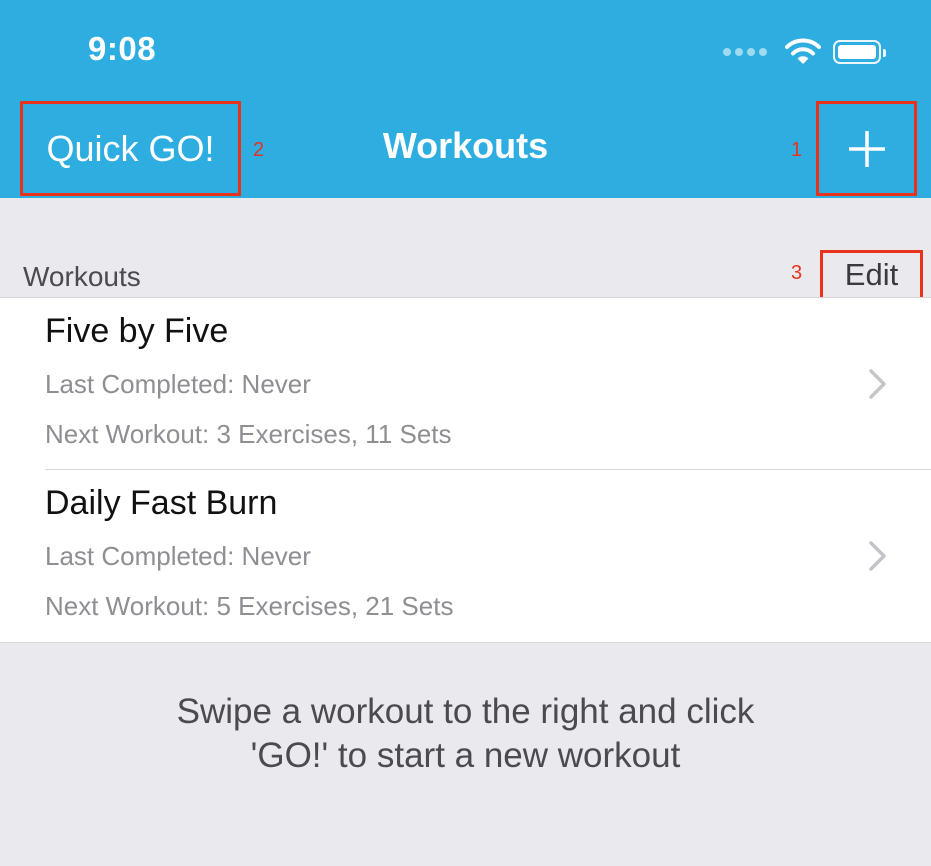  What do you see at coordinates (745, 52) in the screenshot?
I see `cellular-signal-icon` at bounding box center [745, 52].